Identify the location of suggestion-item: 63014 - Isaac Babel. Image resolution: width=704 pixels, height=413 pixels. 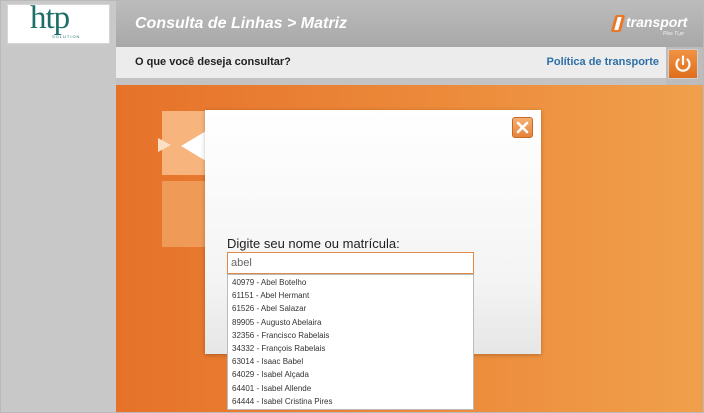
(350, 361).